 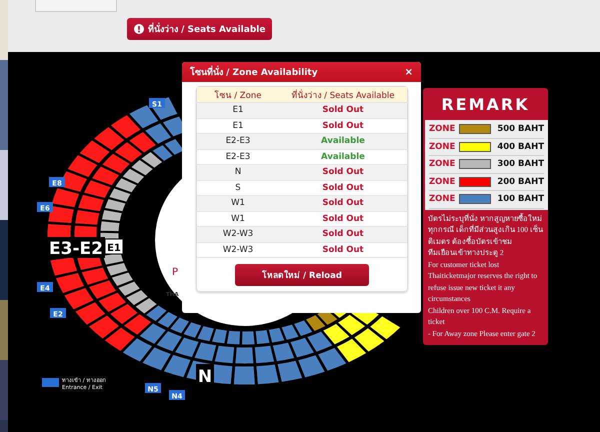 I want to click on legend-swatch, so click(x=50, y=382).